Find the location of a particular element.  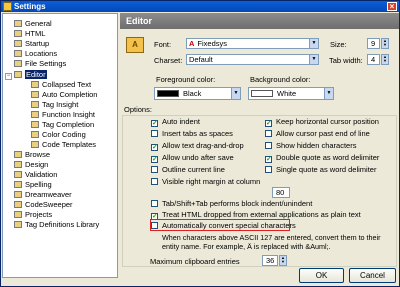

charset-label: Charset: is located at coordinates (168, 60).